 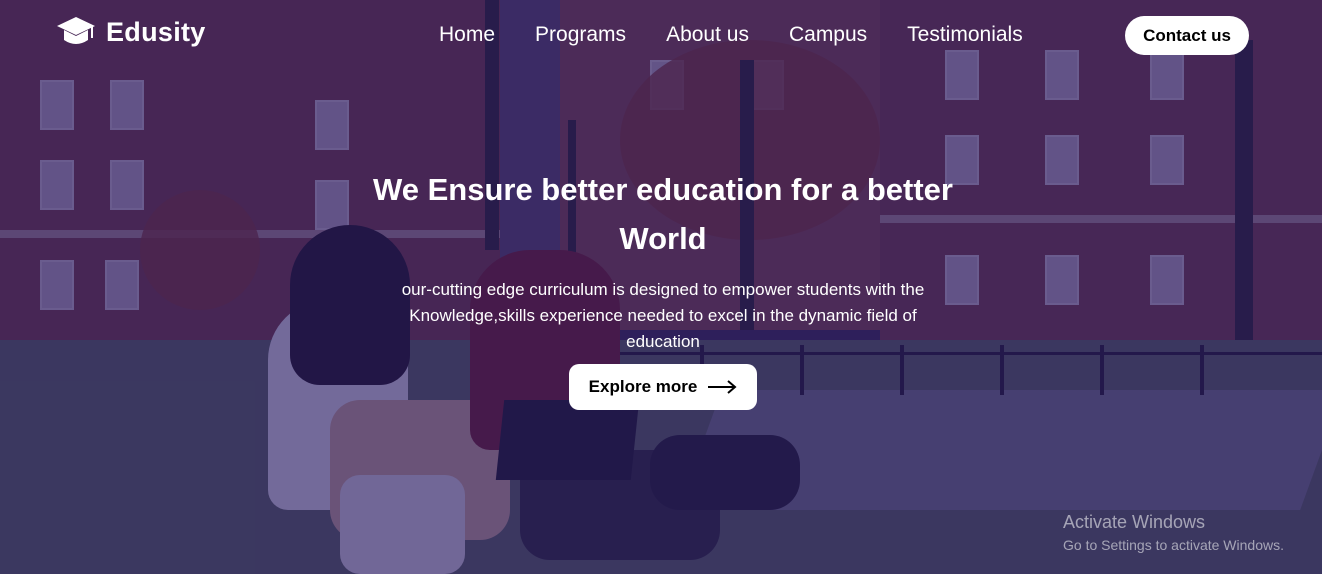 I want to click on brand-logo: Edusity, so click(x=131, y=32).